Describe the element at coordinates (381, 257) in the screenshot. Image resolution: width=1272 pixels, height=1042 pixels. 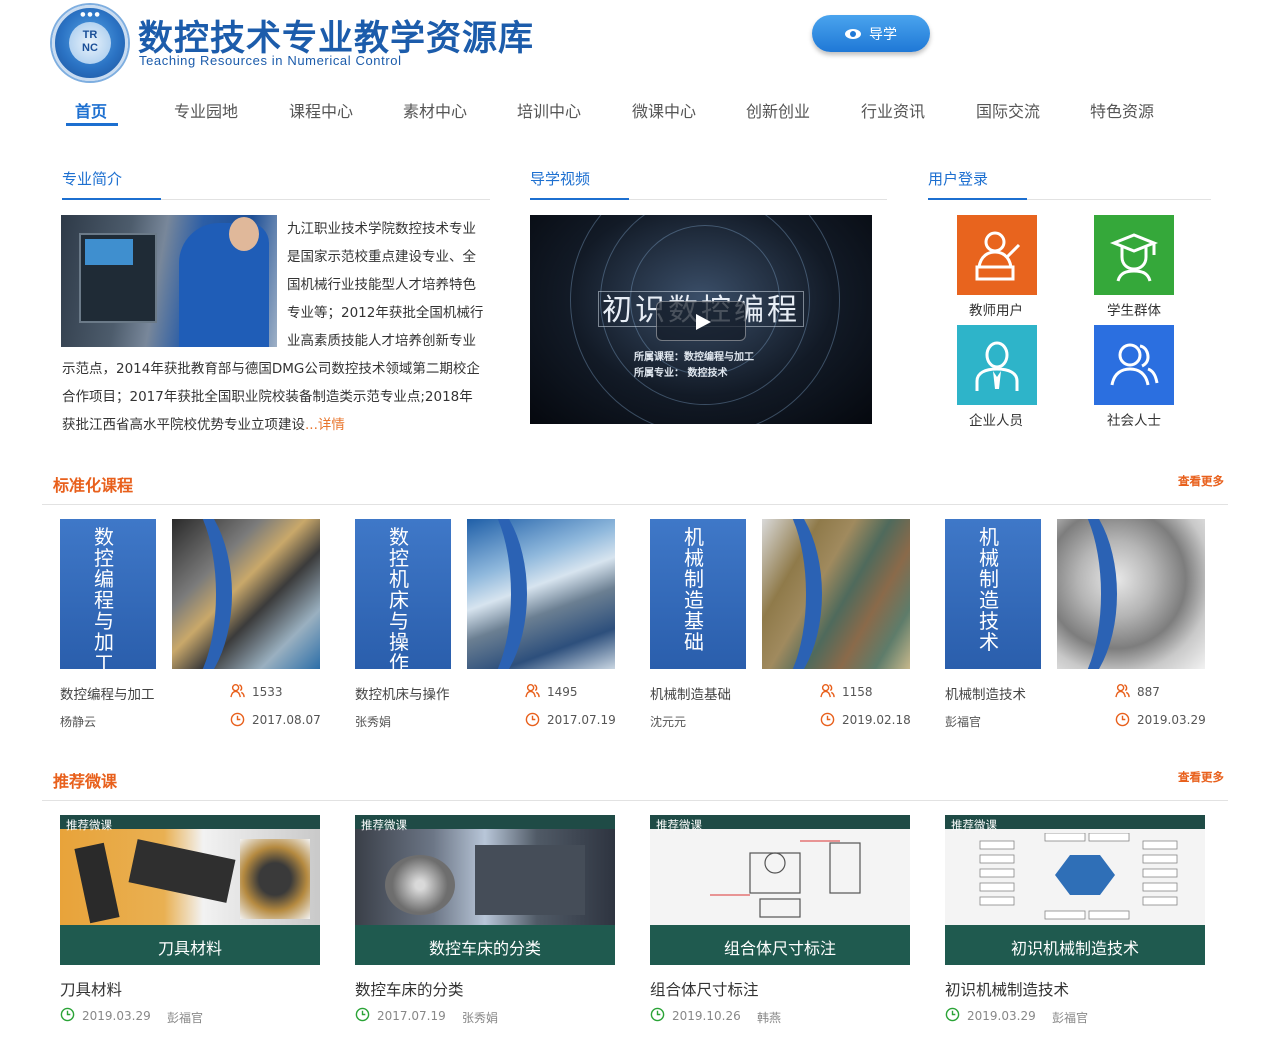
I see `intro-line: 是国家示范校重点建设专业、全` at that location.